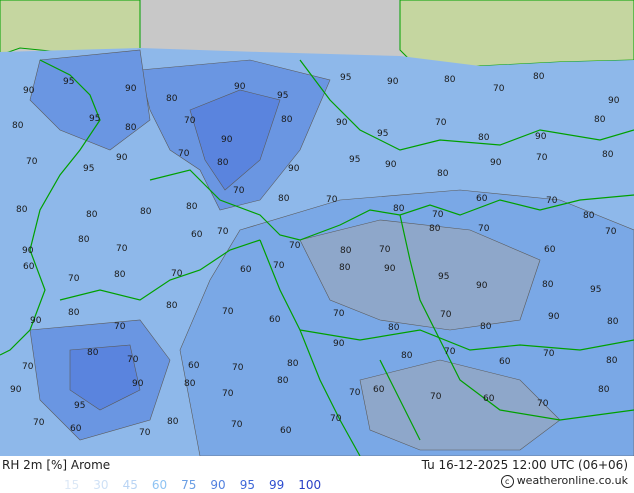  What do you see at coordinates (507, 481) in the screenshot?
I see `copyright-icon: c` at bounding box center [507, 481].